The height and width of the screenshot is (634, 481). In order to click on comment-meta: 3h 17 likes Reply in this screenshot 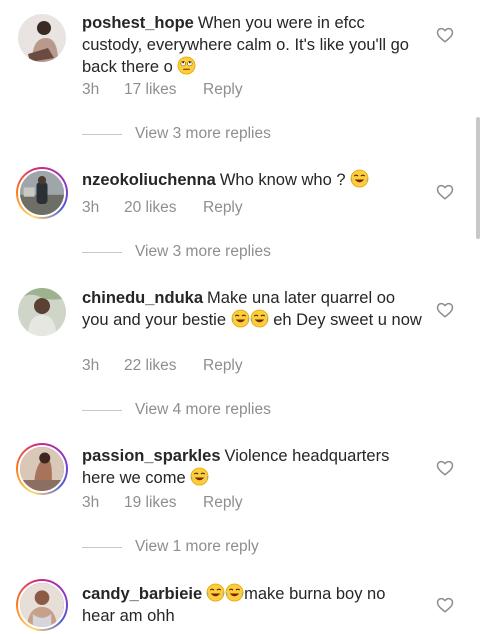, I will do `click(162, 90)`.